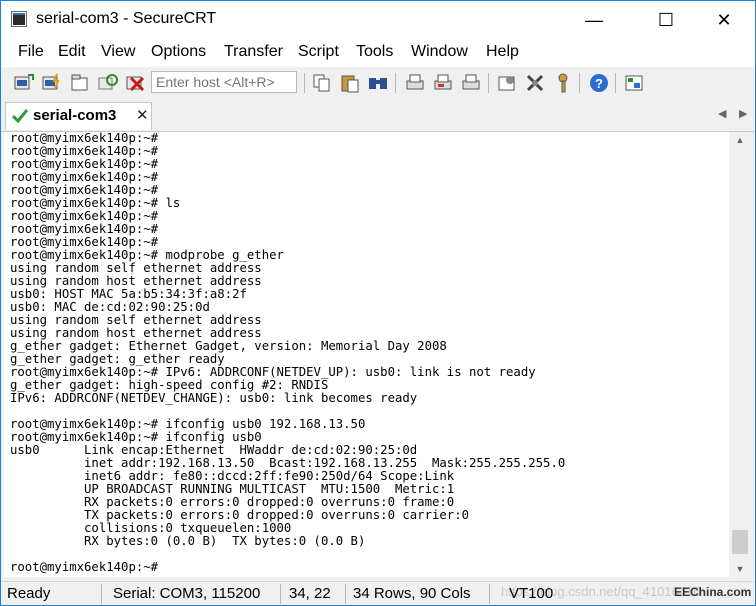 The image size is (756, 606). What do you see at coordinates (310, 593) in the screenshot?
I see `status-cursor-position: 34, 22` at bounding box center [310, 593].